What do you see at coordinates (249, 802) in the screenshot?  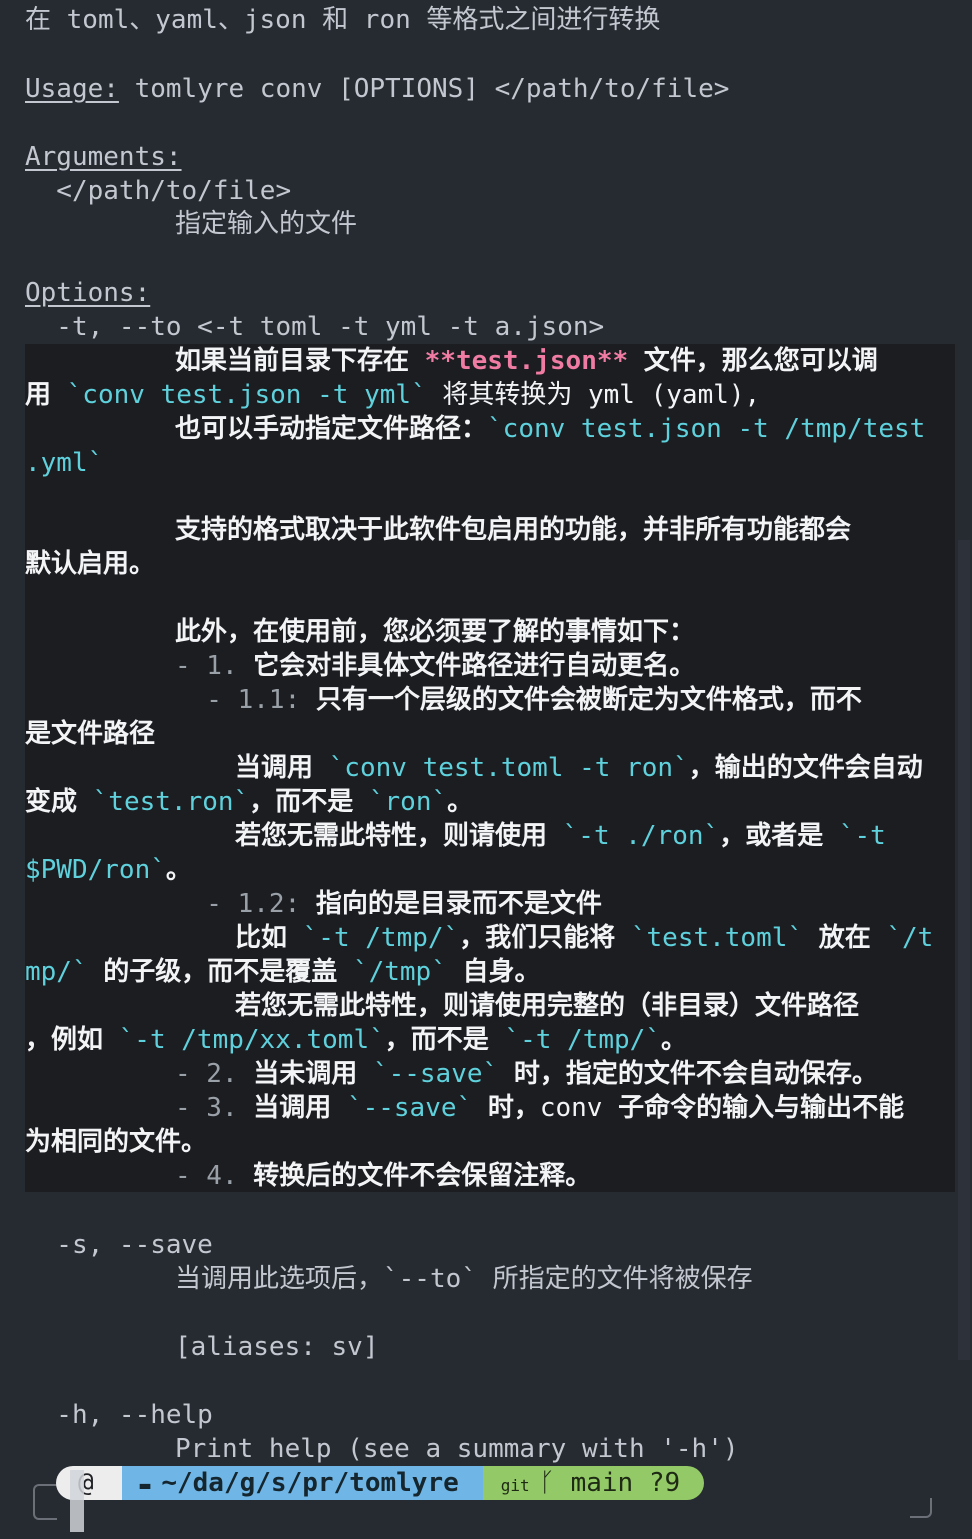 I see `to-desc-line: 变成 `test.ron`，而不是 `ron`。` at bounding box center [249, 802].